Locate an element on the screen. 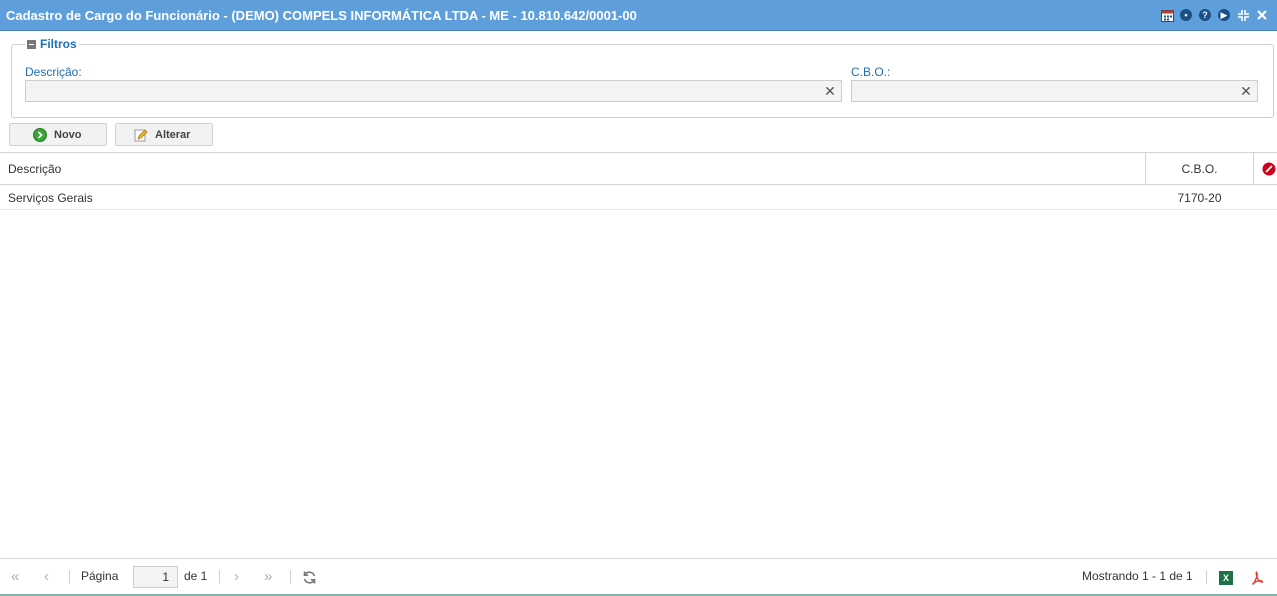 This screenshot has width=1277, height=596. last-page-icon: » is located at coordinates (268, 576).